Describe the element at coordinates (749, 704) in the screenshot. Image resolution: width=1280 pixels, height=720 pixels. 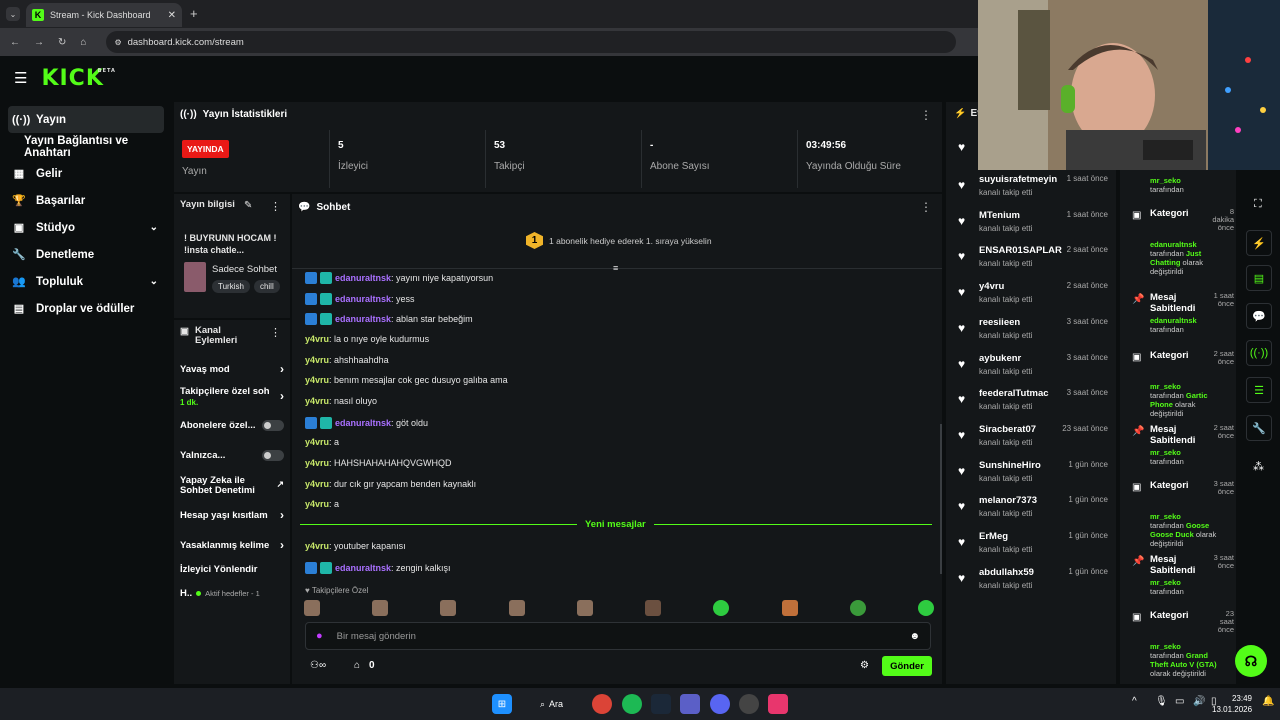
I see `obs-icon` at that location.